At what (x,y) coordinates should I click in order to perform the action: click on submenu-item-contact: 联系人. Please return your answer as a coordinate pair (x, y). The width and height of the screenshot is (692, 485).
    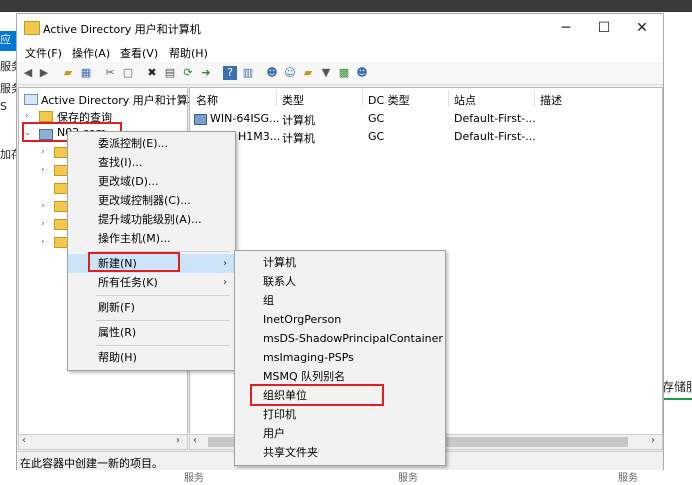
    Looking at the image, I should click on (340, 281).